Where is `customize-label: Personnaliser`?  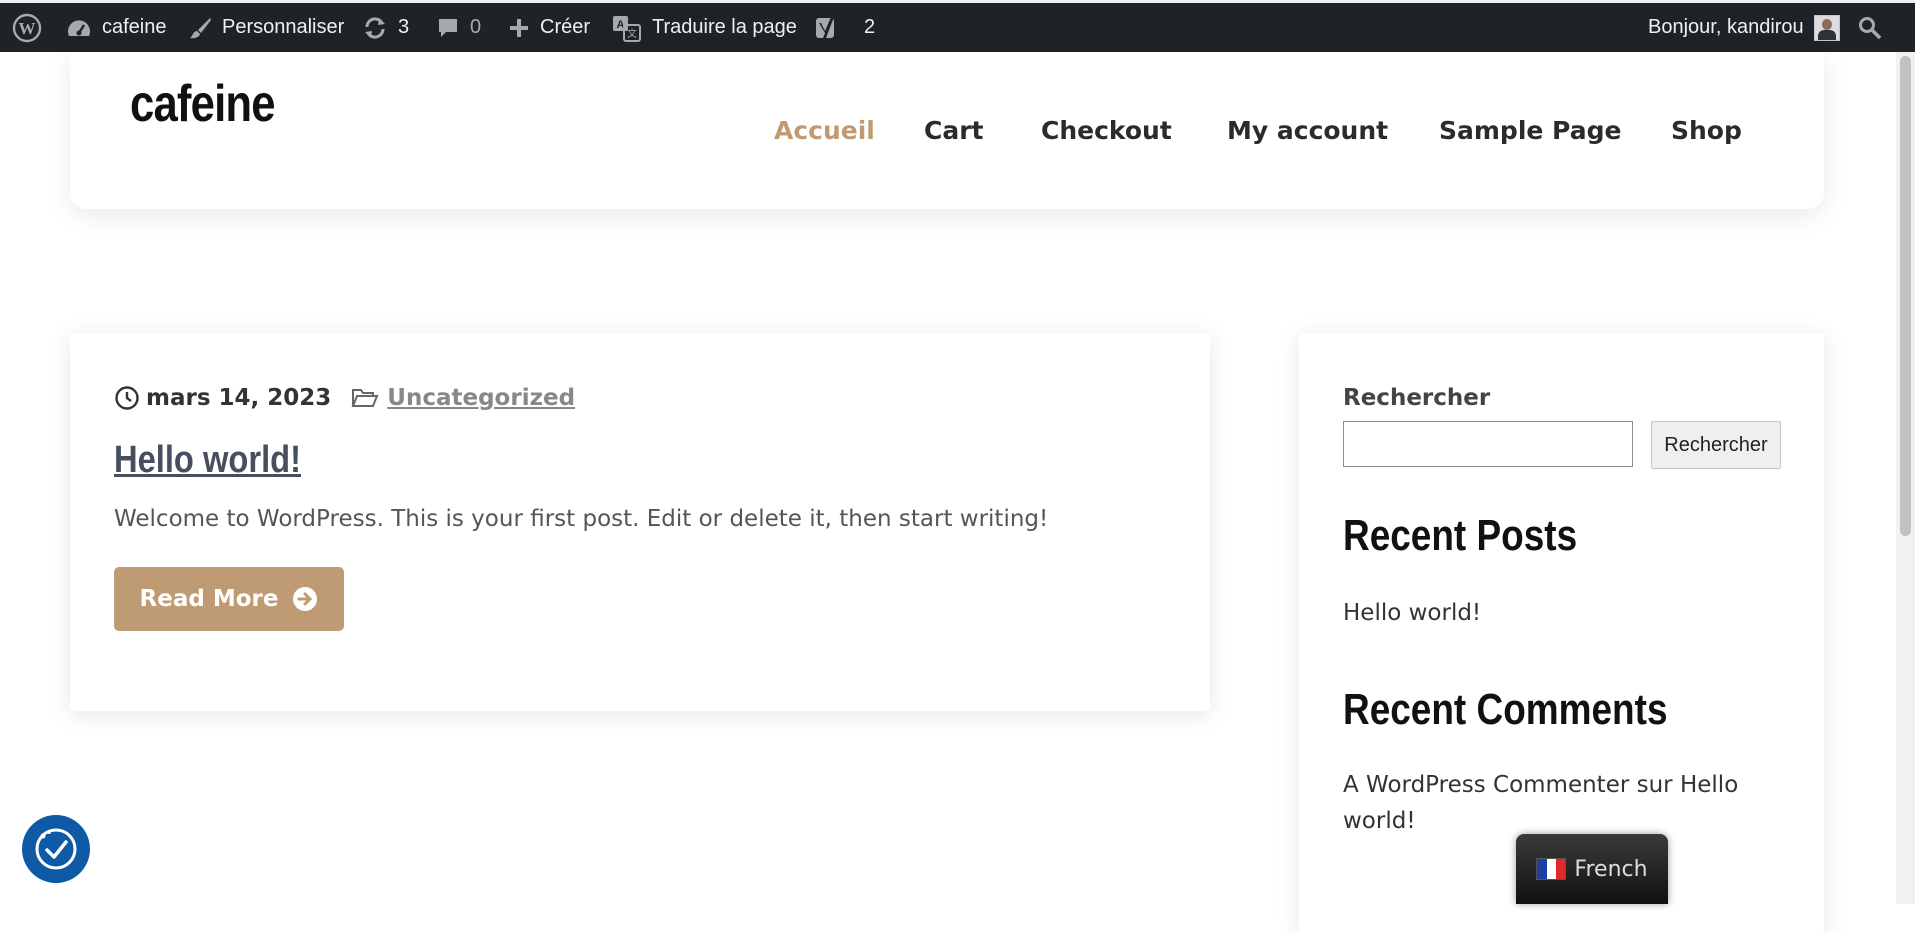
customize-label: Personnaliser is located at coordinates (283, 27).